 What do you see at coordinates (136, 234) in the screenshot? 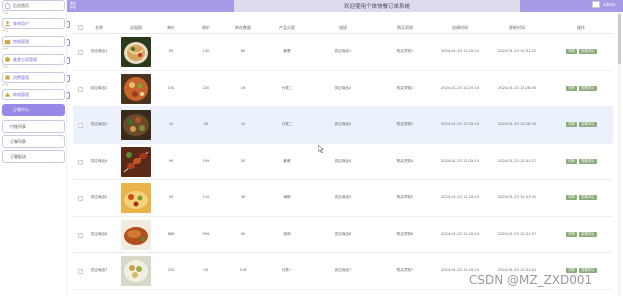
I see `dish-chicken-image` at bounding box center [136, 234].